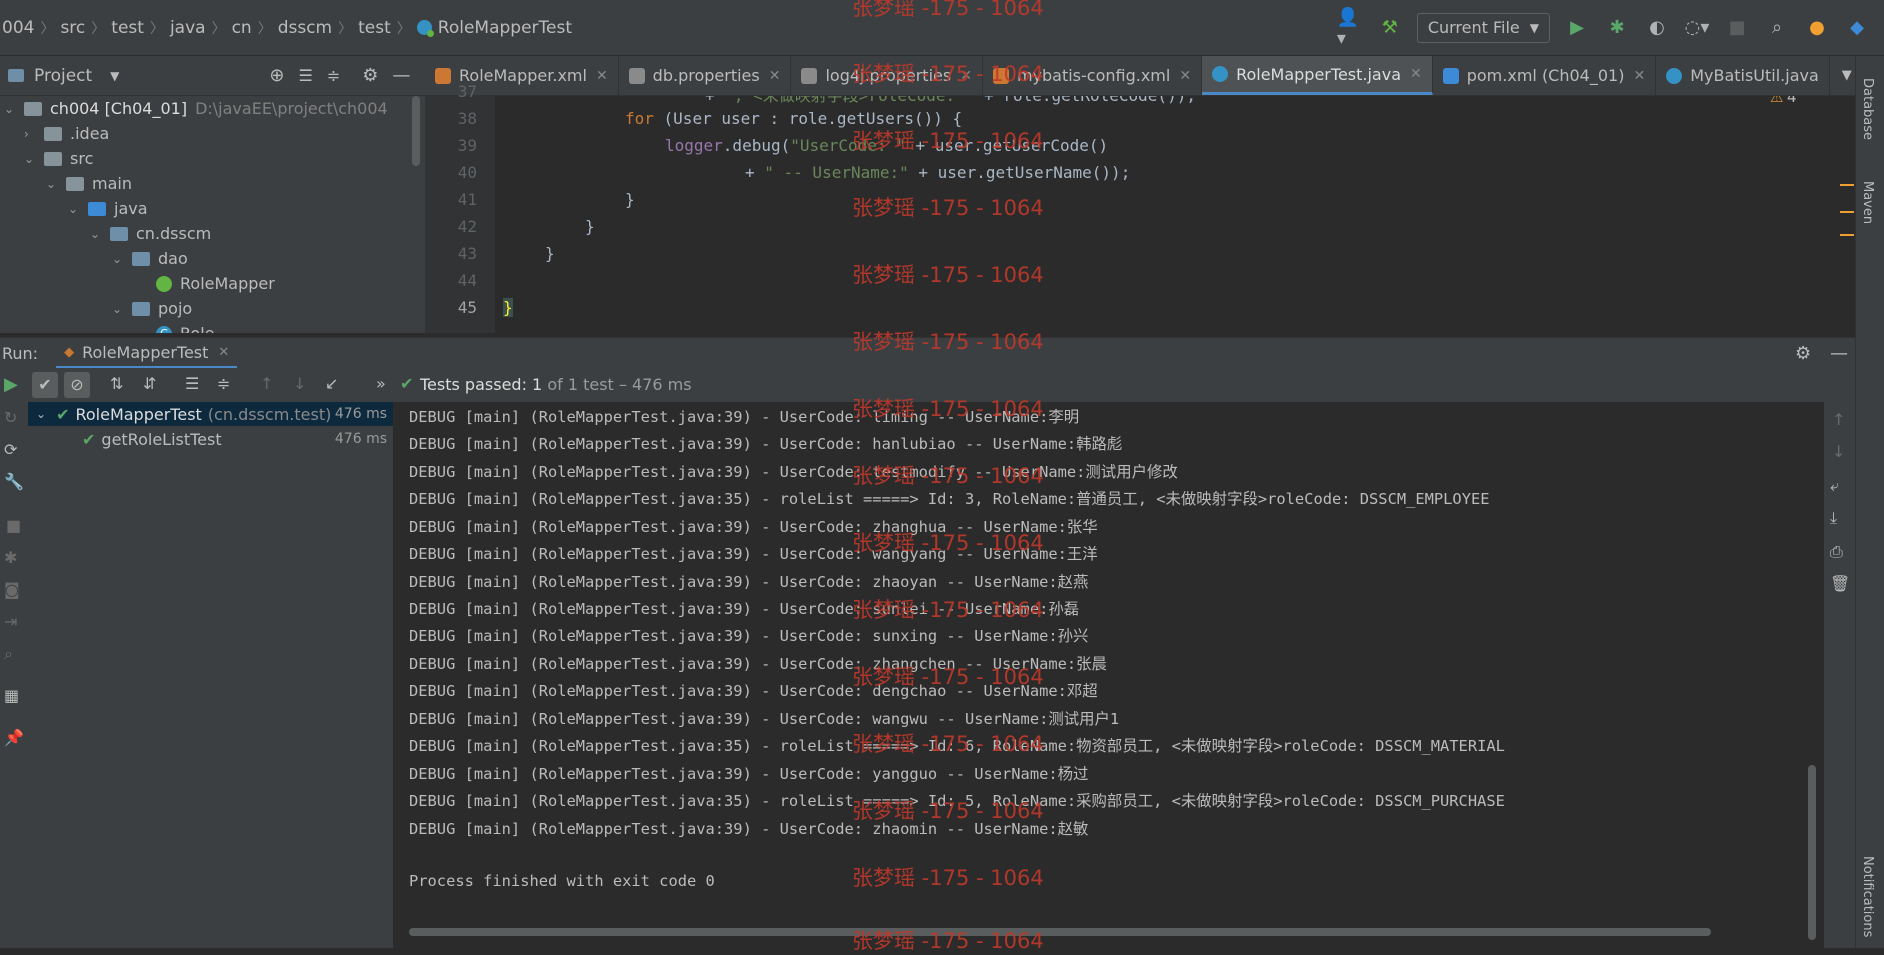  What do you see at coordinates (1483, 27) in the screenshot?
I see `run-configuration-select: Current File ▼` at bounding box center [1483, 27].